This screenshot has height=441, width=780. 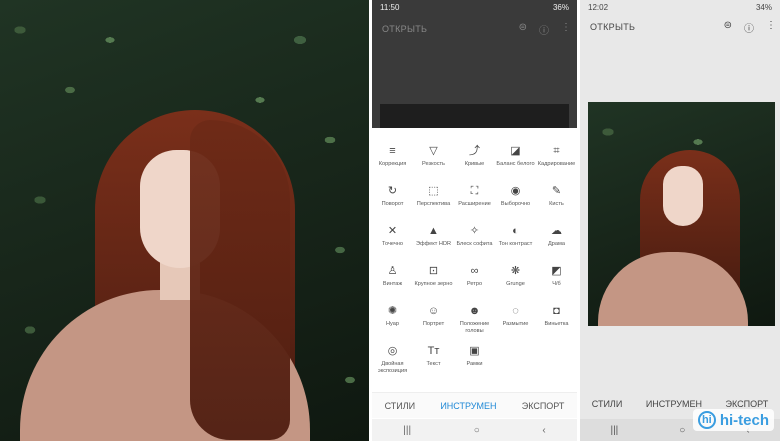 I want to click on tool-item: ❋ Grunge, so click(x=515, y=284).